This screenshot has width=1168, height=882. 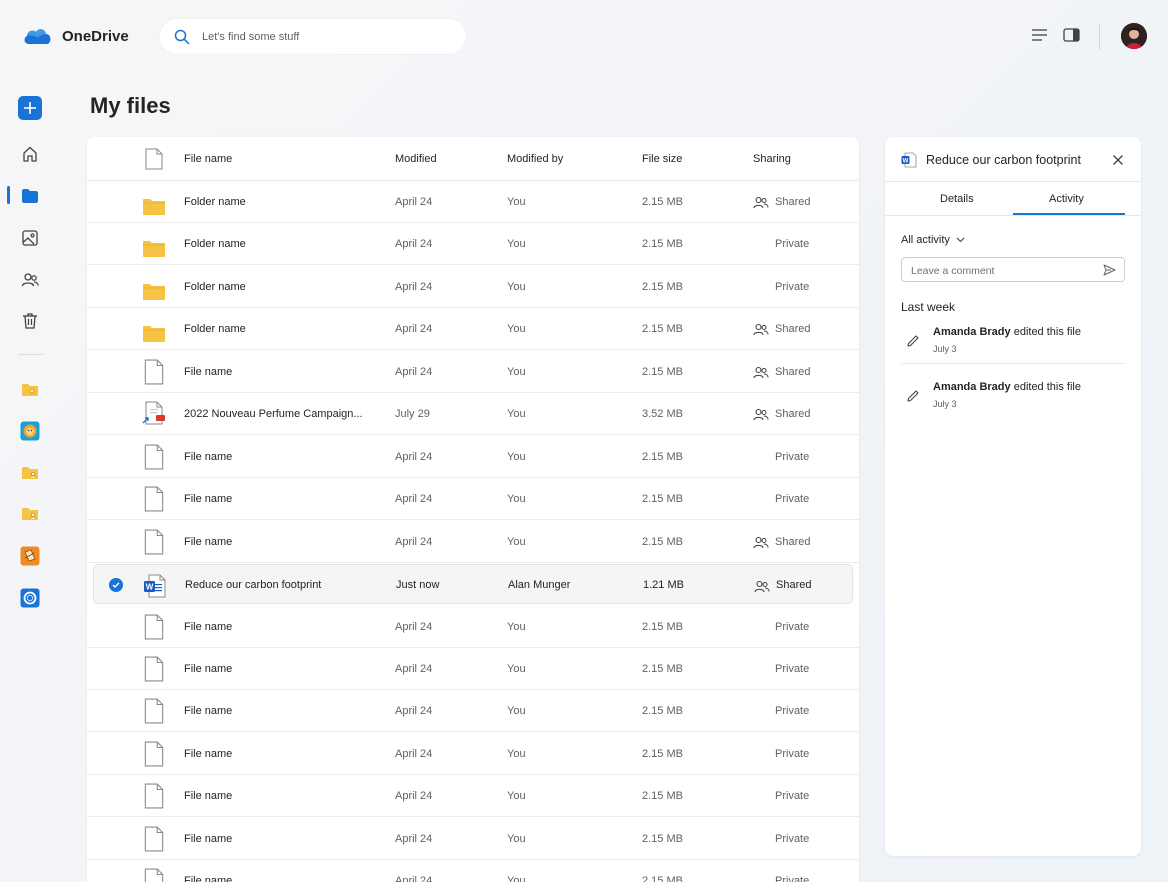 I want to click on chevron-down-icon, so click(x=960, y=240).